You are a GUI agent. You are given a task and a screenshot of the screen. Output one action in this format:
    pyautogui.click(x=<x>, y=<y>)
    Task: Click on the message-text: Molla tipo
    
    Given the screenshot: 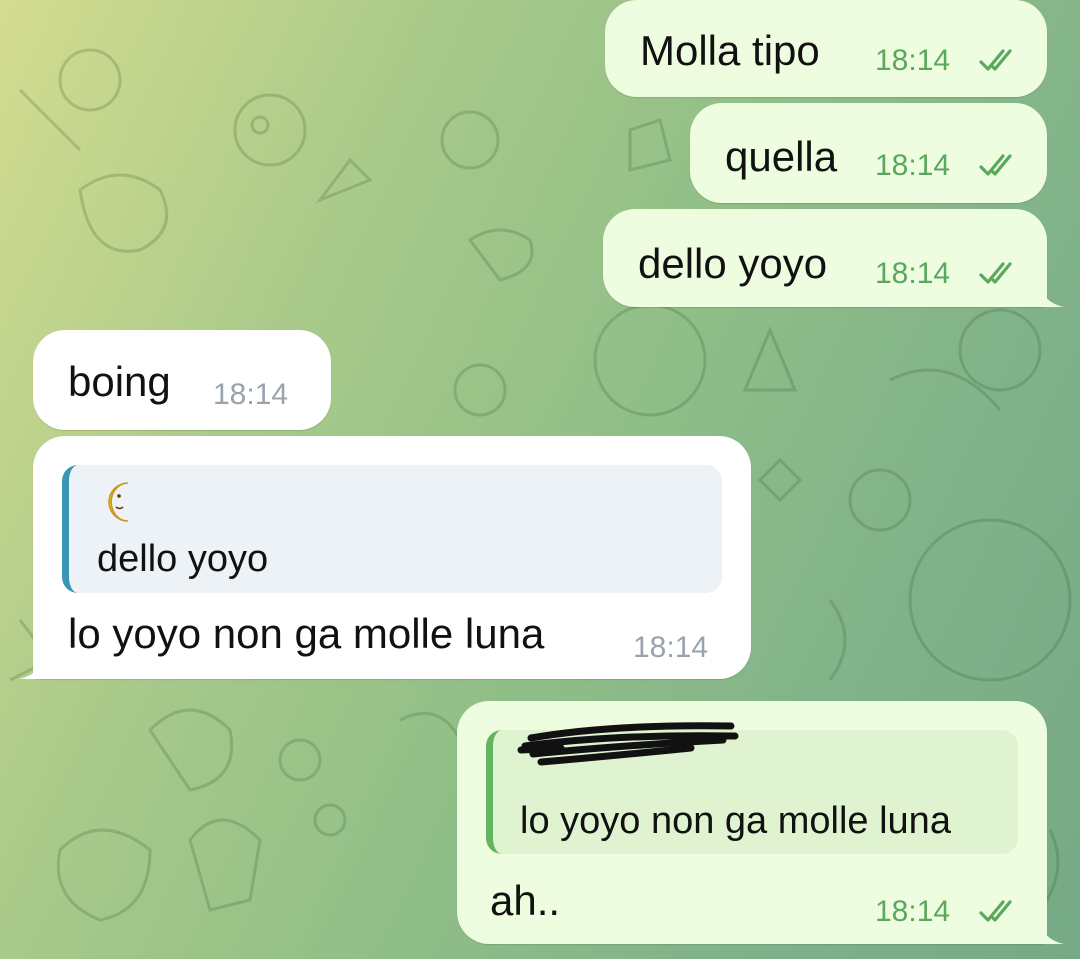 What is the action you would take?
    pyautogui.click(x=730, y=50)
    